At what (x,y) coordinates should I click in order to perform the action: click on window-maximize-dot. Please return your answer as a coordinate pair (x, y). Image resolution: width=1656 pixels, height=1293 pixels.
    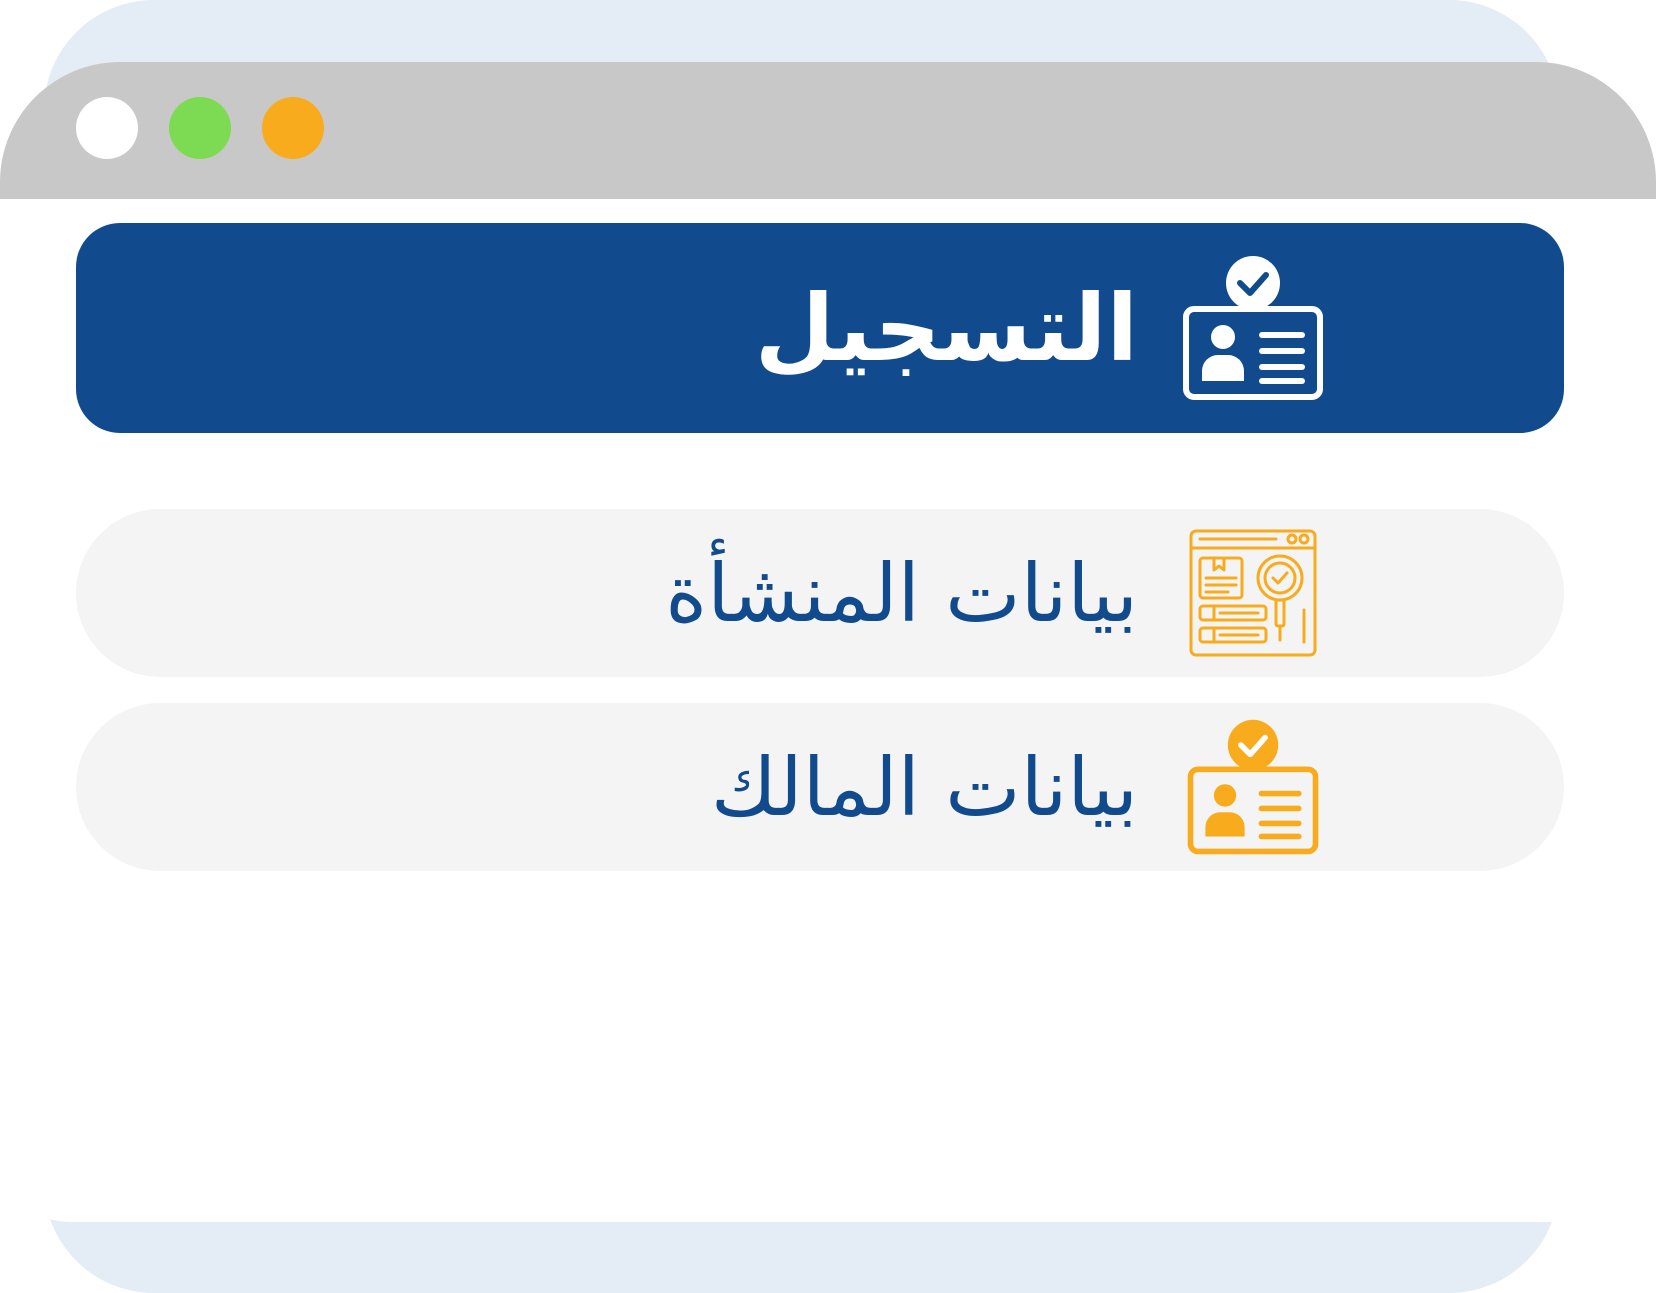
    Looking at the image, I should click on (200, 128).